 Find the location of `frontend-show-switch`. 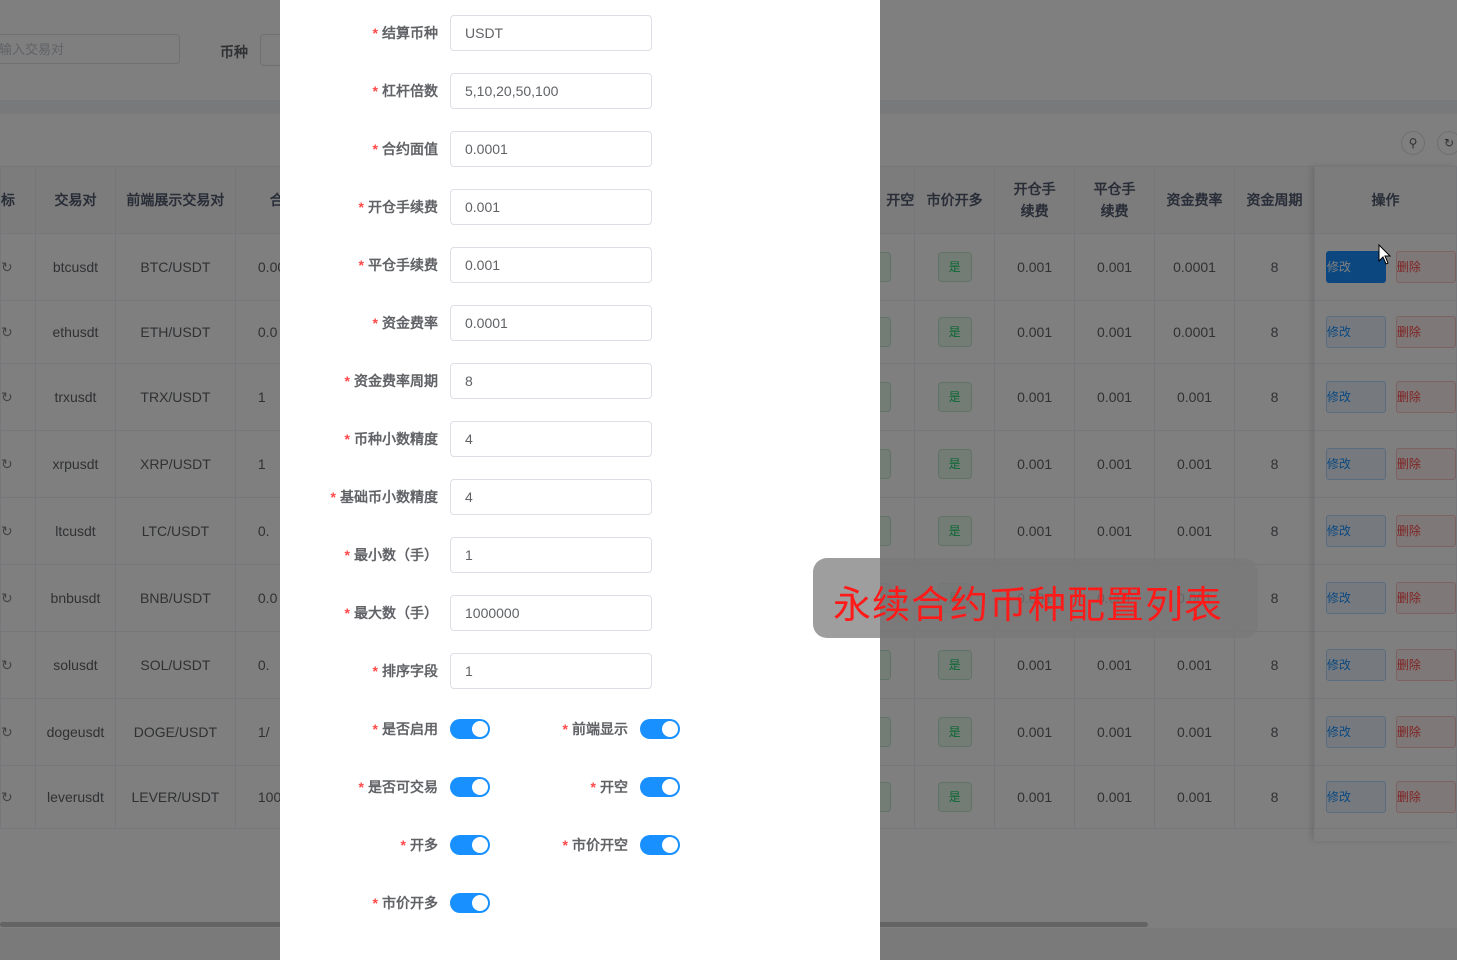

frontend-show-switch is located at coordinates (660, 729).